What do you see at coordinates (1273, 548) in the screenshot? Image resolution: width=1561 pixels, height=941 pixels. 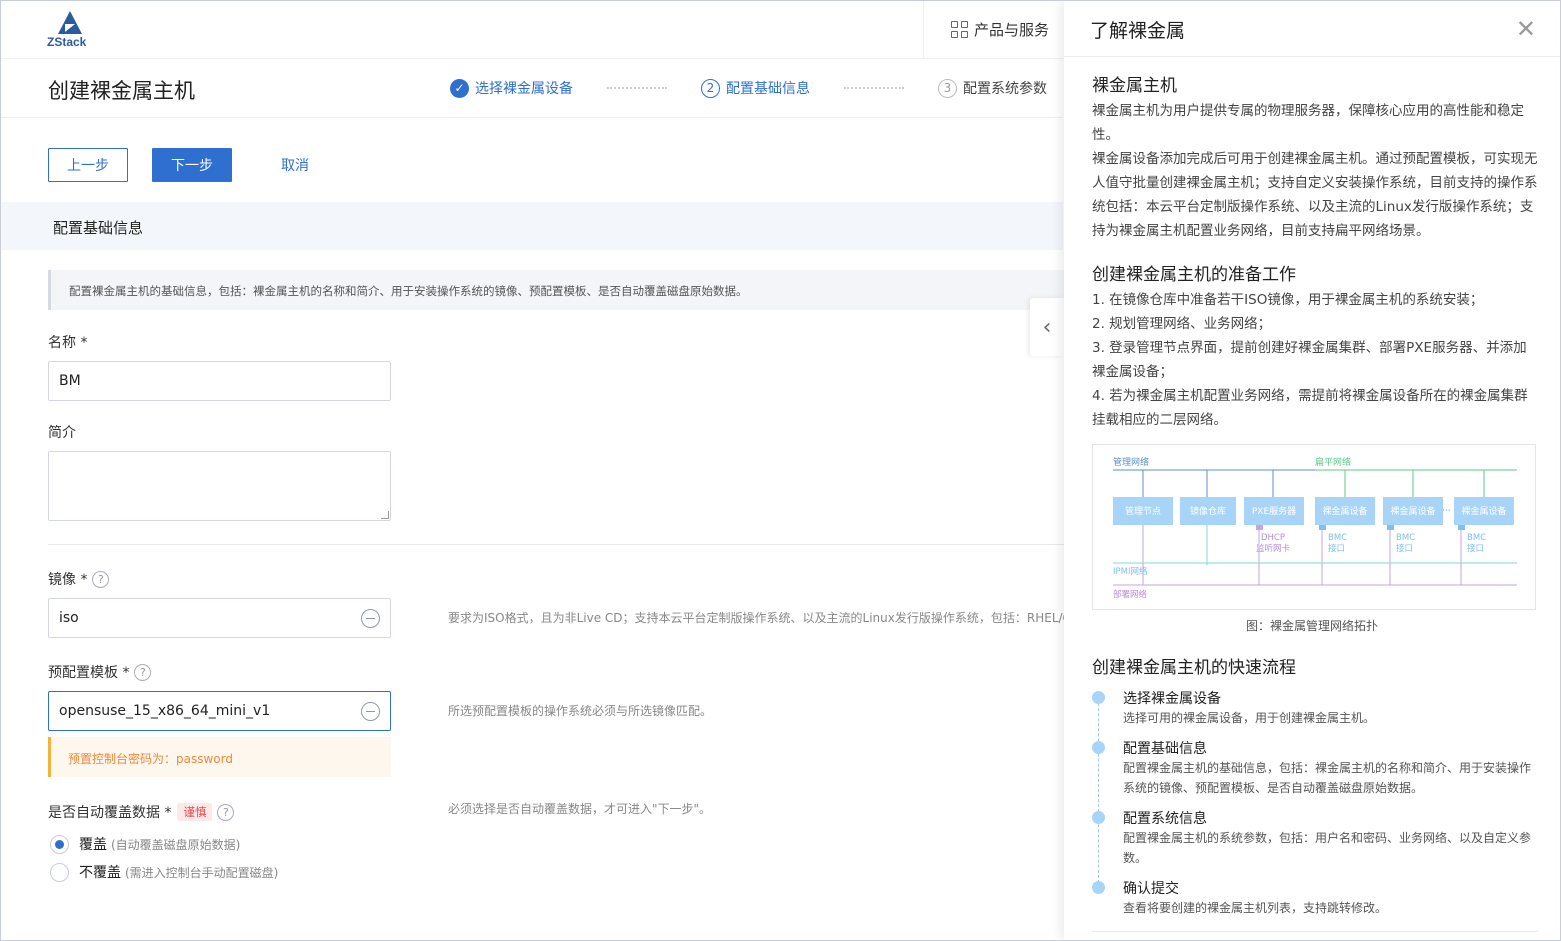 I see `dhcp-label: 监听网卡` at bounding box center [1273, 548].